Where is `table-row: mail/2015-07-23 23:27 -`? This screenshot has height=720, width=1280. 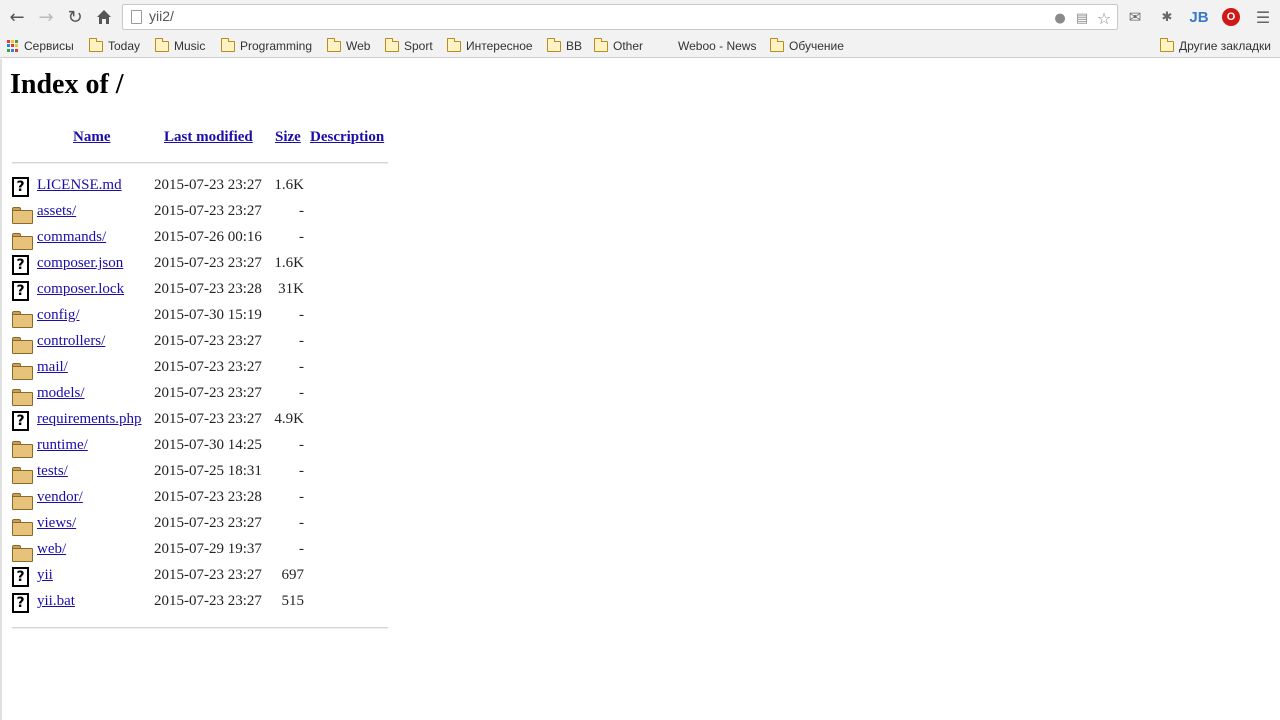
table-row: mail/2015-07-23 23:27 - is located at coordinates (202, 370).